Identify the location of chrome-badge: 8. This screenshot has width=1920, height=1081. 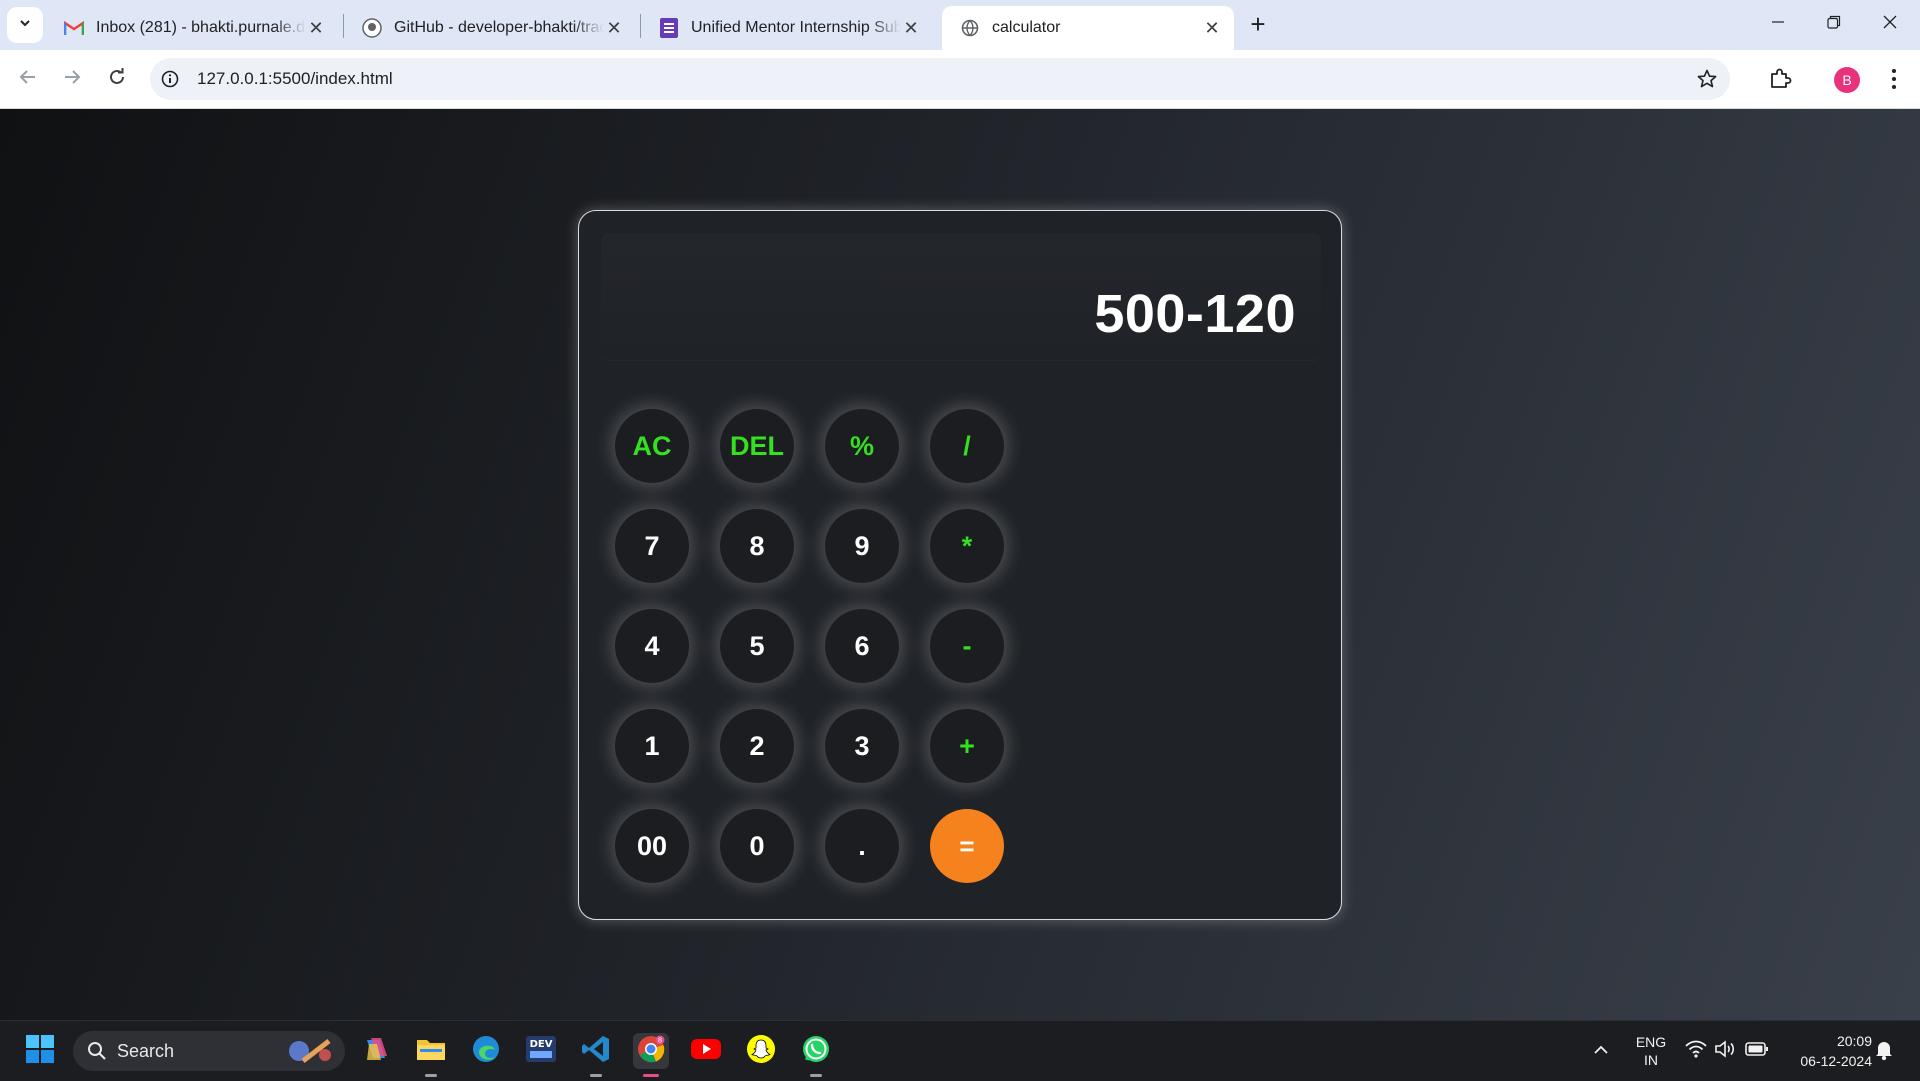
(660, 1040).